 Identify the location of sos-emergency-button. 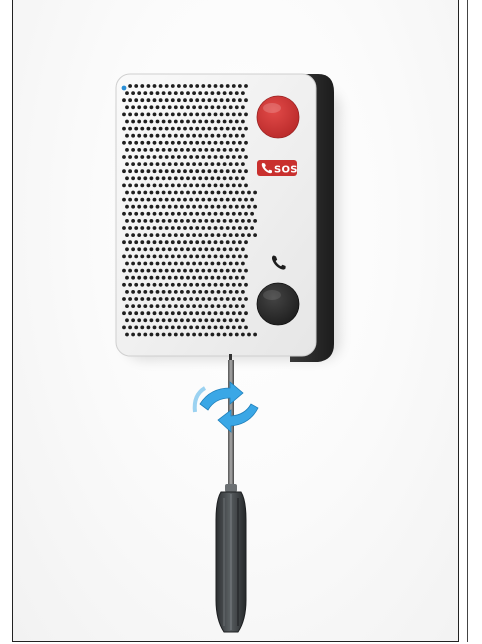
(278, 117).